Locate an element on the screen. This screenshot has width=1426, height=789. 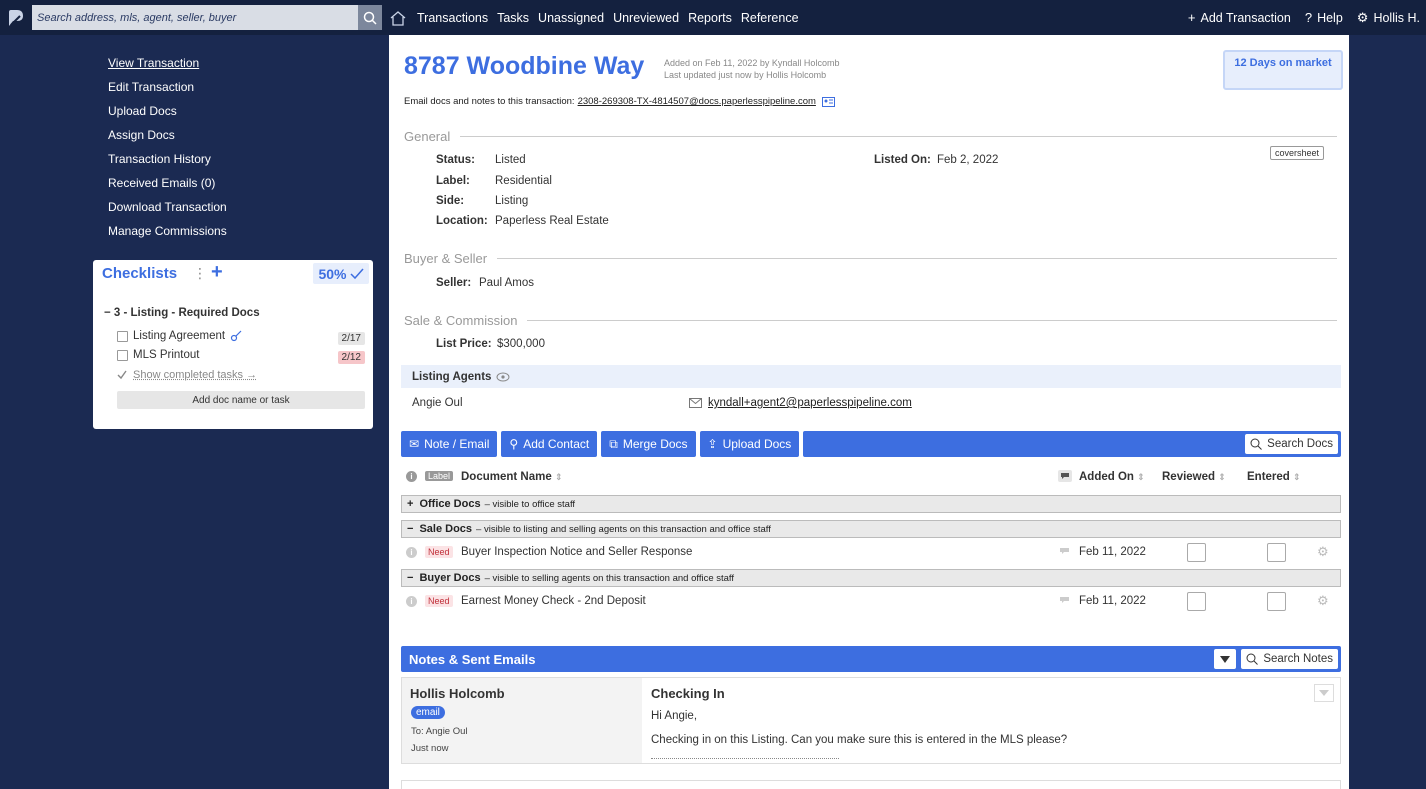
help-button: ? Help is located at coordinates (1324, 17).